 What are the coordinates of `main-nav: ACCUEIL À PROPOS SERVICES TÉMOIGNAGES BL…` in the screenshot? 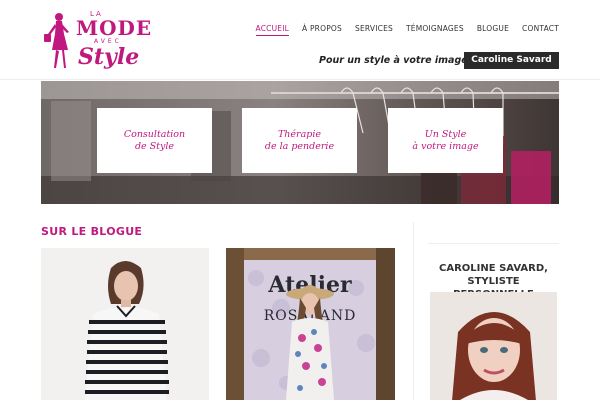 It's located at (407, 30).